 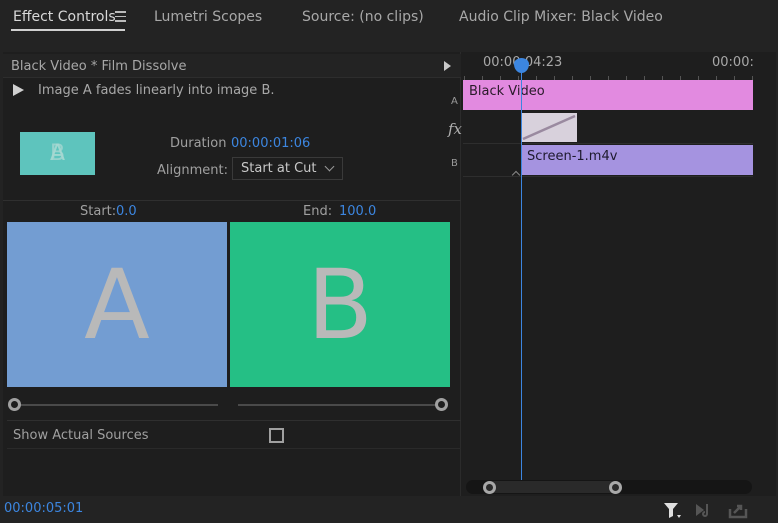 What do you see at coordinates (329, 166) in the screenshot?
I see `chevron-down-icon` at bounding box center [329, 166].